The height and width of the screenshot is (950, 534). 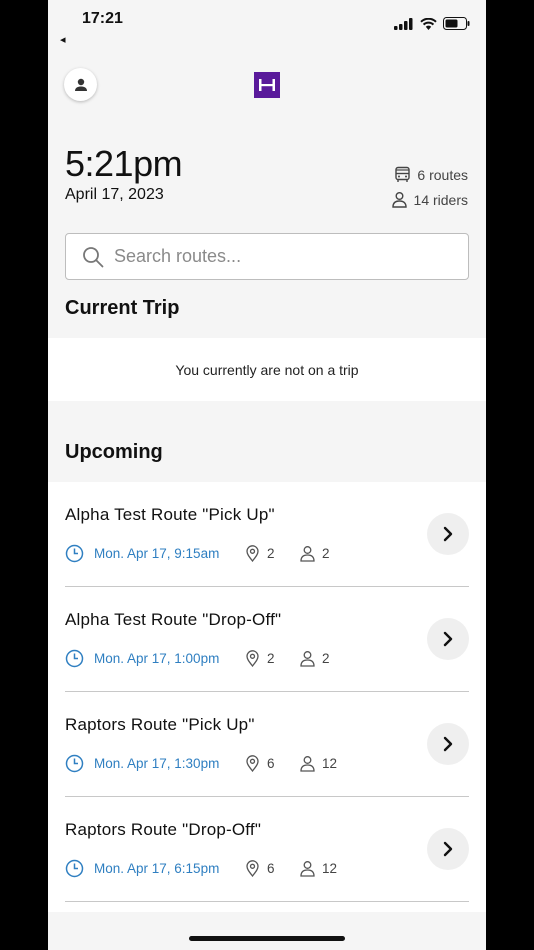 I want to click on route-name: Alpha Test Route "Drop-Off", so click(x=173, y=619).